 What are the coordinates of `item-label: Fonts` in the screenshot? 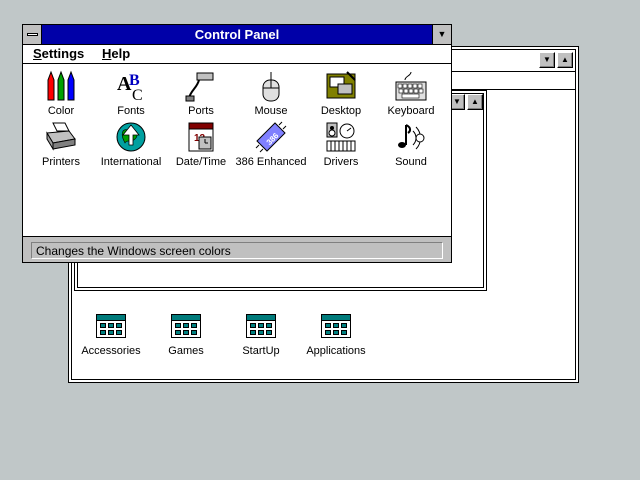 It's located at (131, 111).